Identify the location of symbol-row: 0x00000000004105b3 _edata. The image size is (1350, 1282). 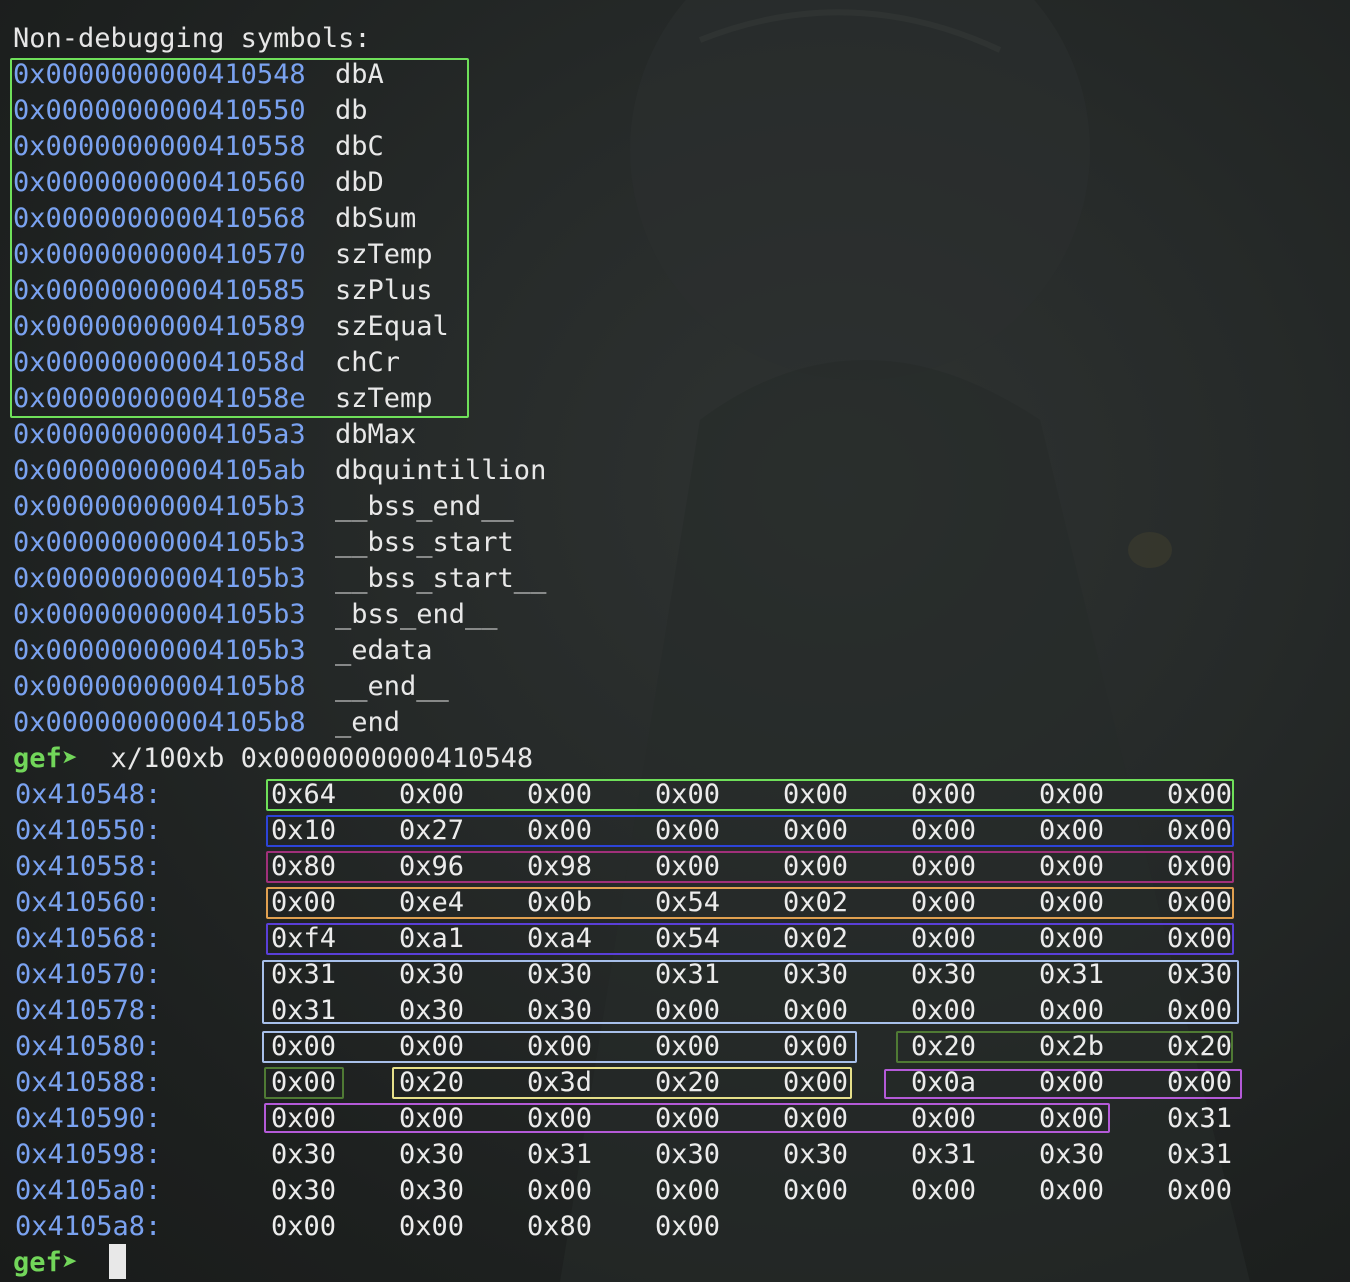
(663, 651).